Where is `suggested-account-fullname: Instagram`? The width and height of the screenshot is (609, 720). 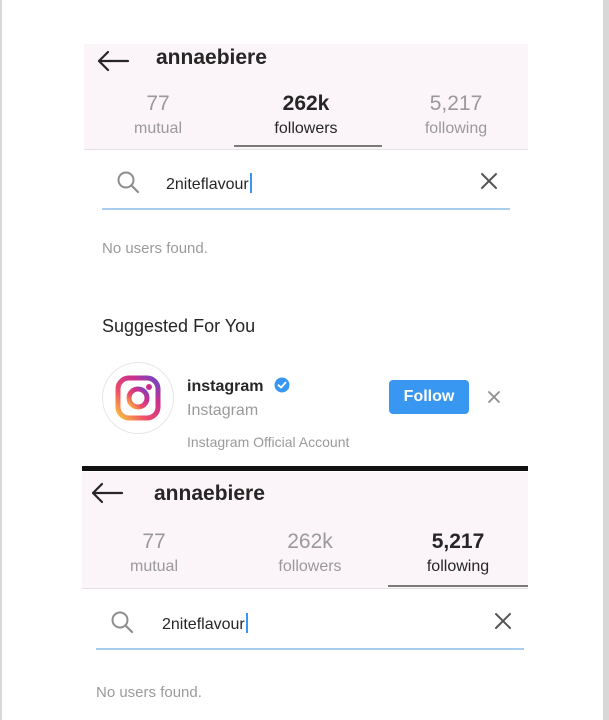
suggested-account-fullname: Instagram is located at coordinates (223, 410).